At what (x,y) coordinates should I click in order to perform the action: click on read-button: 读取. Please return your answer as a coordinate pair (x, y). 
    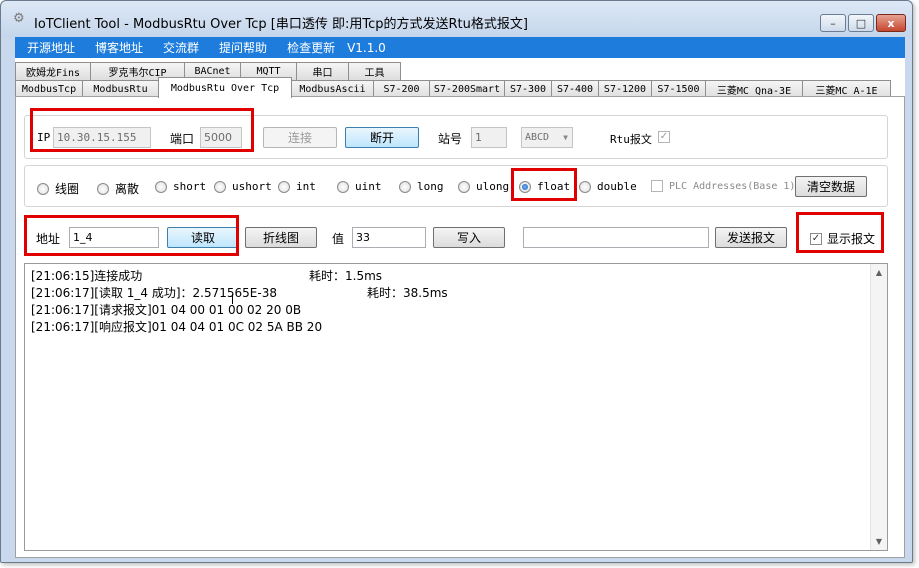
    Looking at the image, I should click on (203, 237).